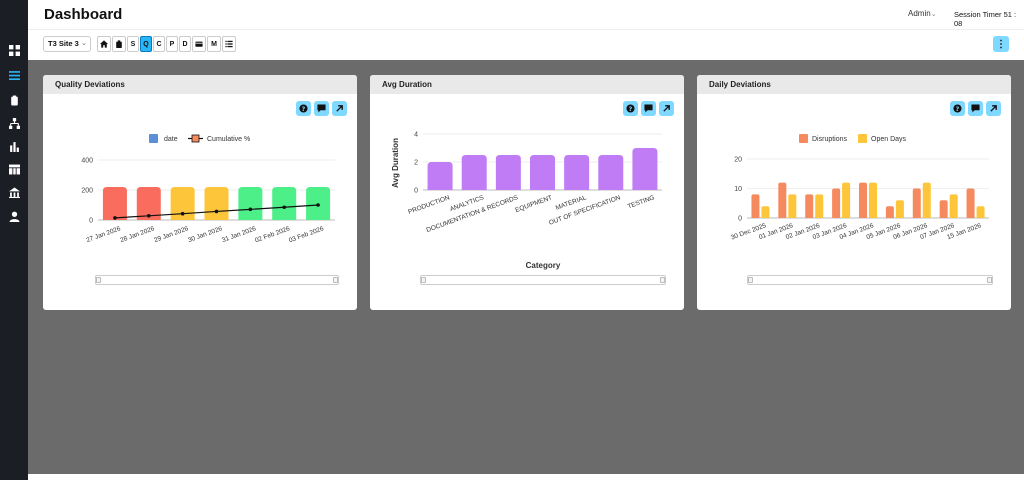 The image size is (1024, 480). Describe the element at coordinates (272, 234) in the screenshot. I see `x-tick-label: 02 Feb 2026` at that location.